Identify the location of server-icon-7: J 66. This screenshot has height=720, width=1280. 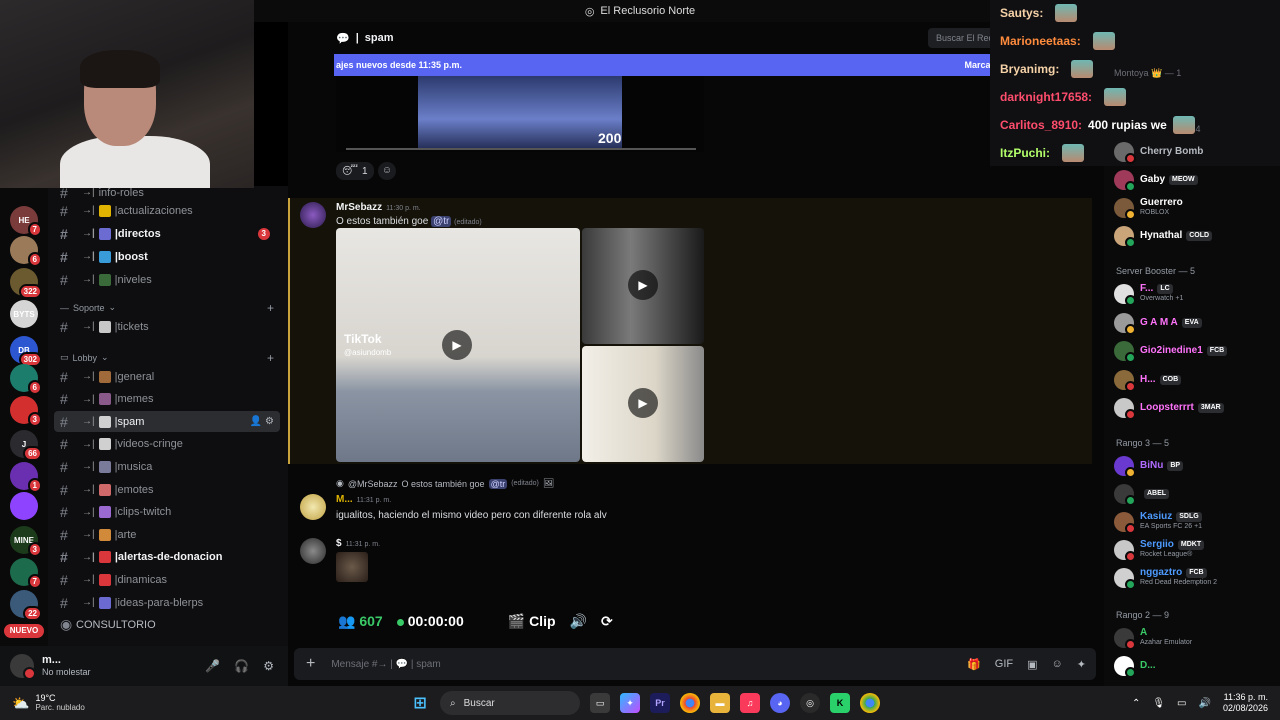
(26, 445).